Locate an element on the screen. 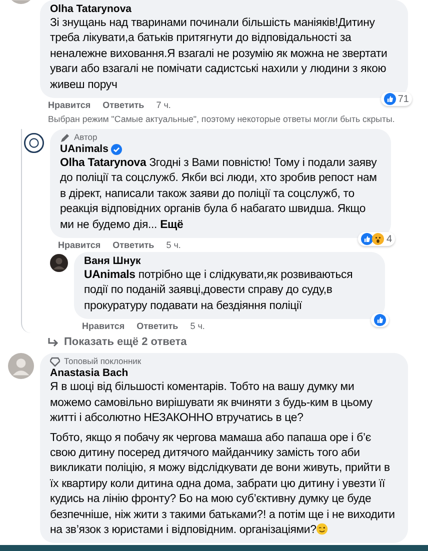  mention-link: Olha Tatarynova is located at coordinates (103, 163).